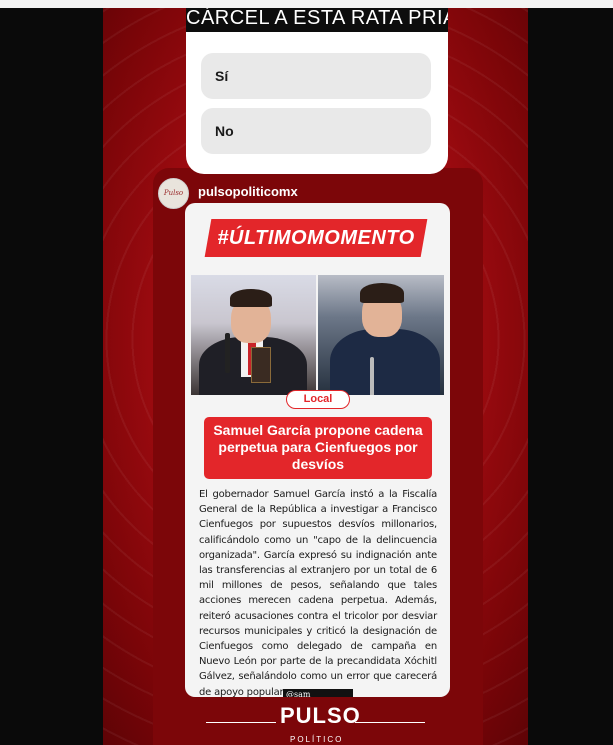 The height and width of the screenshot is (745, 613). Describe the element at coordinates (316, 131) in the screenshot. I see `poll-option-no: No` at that location.